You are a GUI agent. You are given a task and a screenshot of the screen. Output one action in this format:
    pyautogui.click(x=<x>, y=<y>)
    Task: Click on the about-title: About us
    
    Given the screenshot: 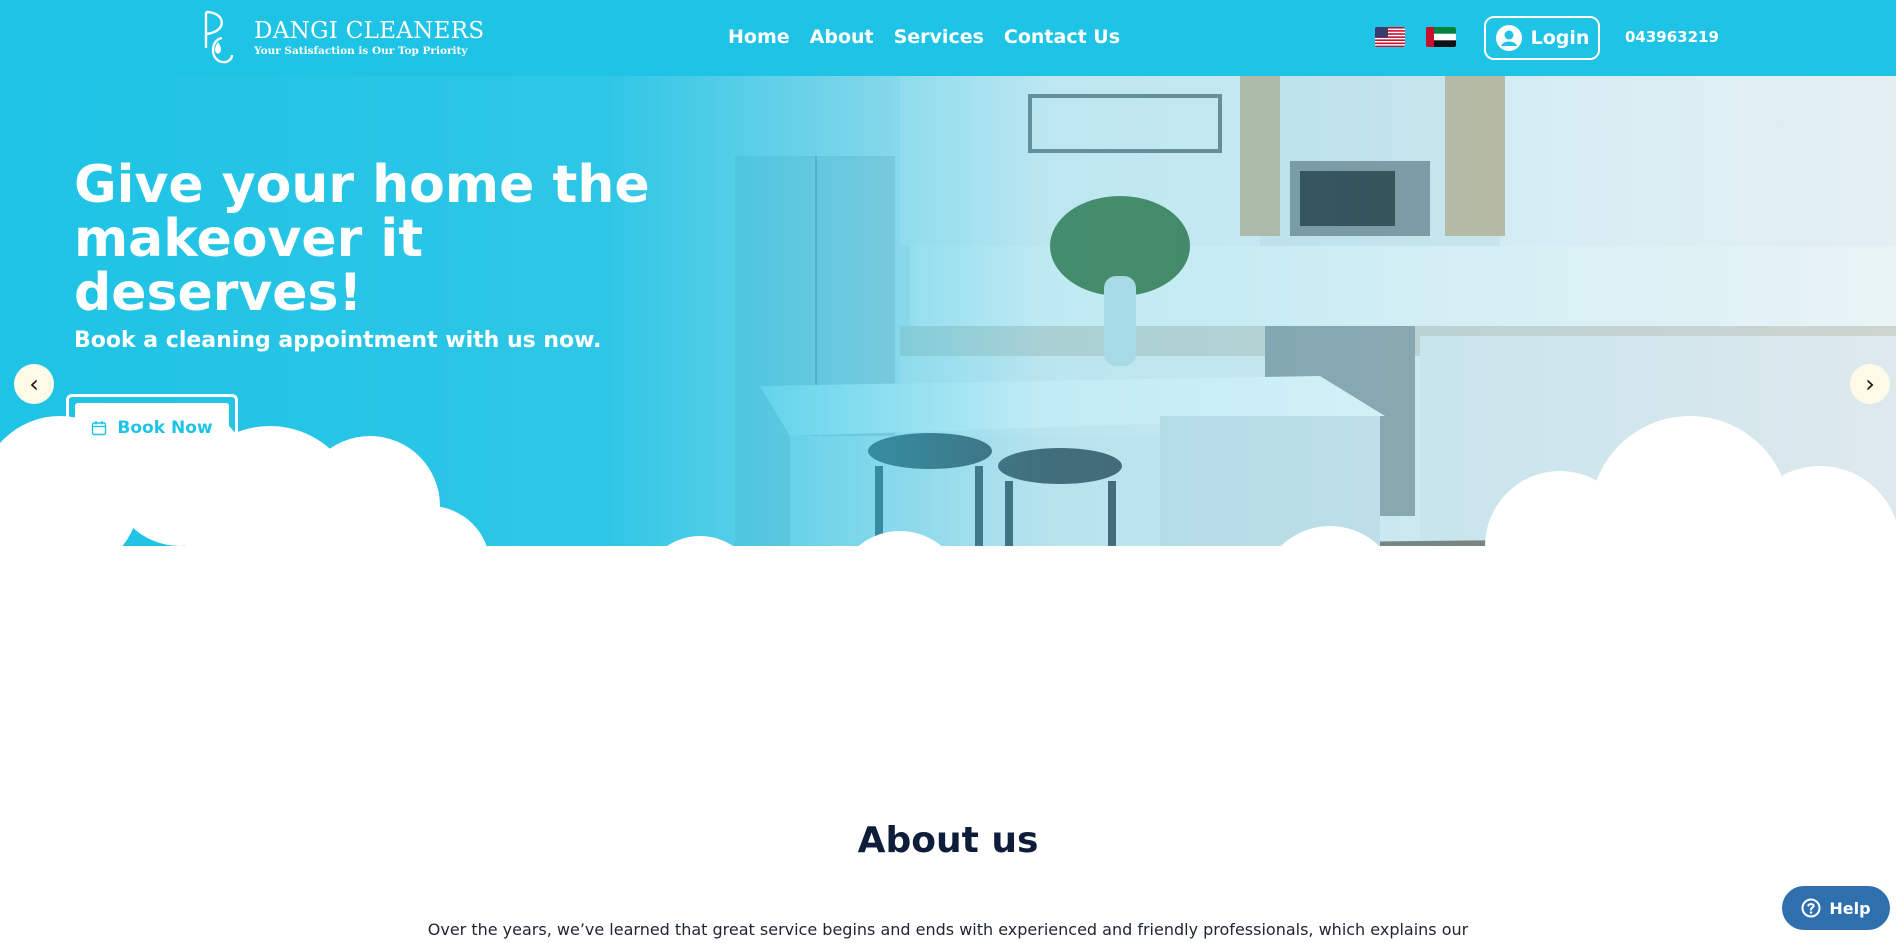 What is the action you would take?
    pyautogui.click(x=948, y=840)
    